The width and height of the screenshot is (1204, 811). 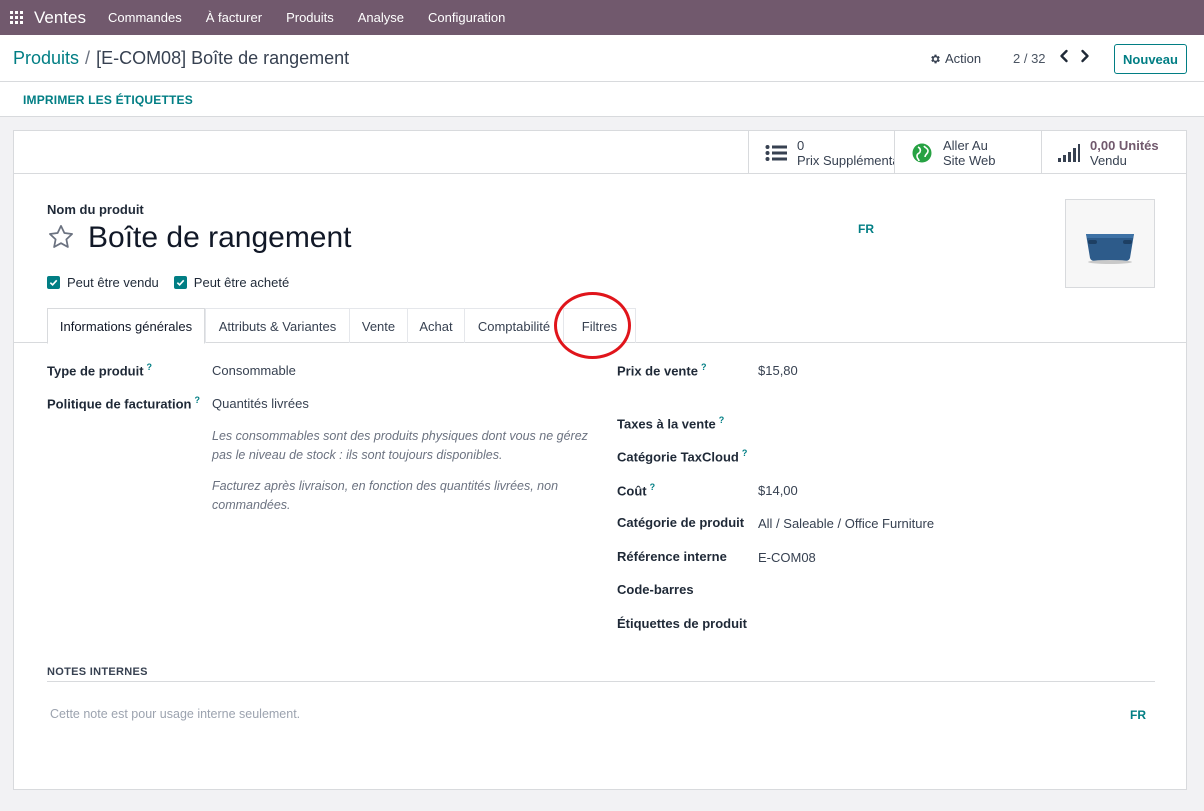 I want to click on menu-analyse: Analyse, so click(x=381, y=17).